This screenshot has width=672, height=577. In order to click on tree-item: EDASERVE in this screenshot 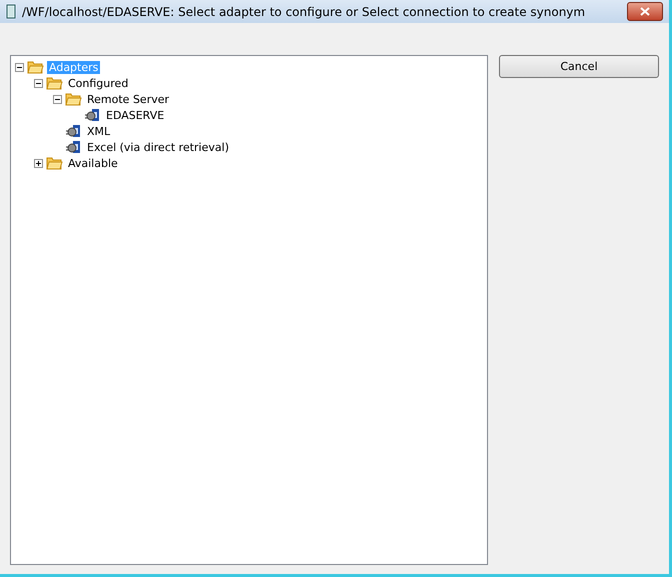, I will do `click(135, 115)`.